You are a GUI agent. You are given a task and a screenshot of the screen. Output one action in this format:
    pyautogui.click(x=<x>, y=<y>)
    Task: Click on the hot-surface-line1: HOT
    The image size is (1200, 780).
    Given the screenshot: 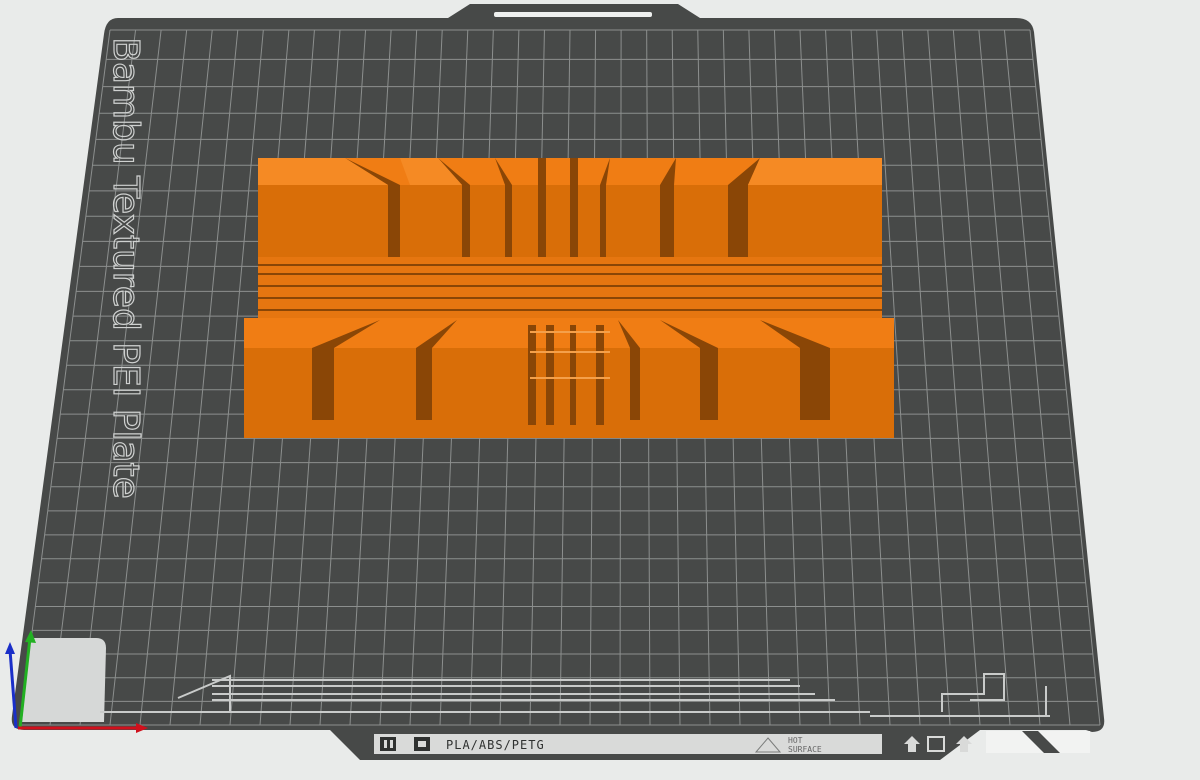 What is the action you would take?
    pyautogui.click(x=795, y=740)
    